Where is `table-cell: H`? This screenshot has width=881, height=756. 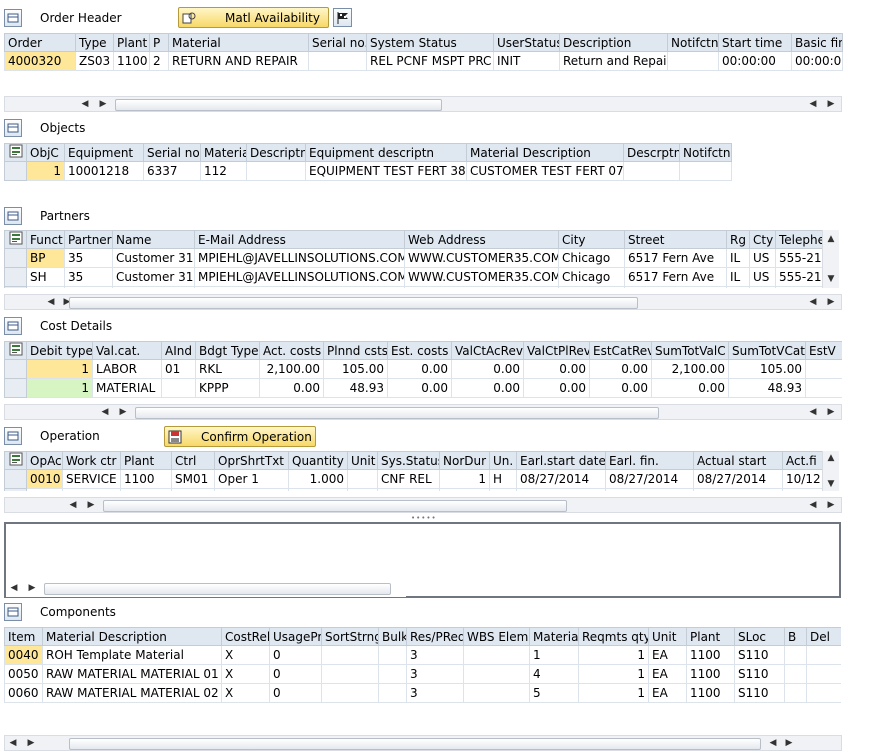
table-cell: H is located at coordinates (503, 489).